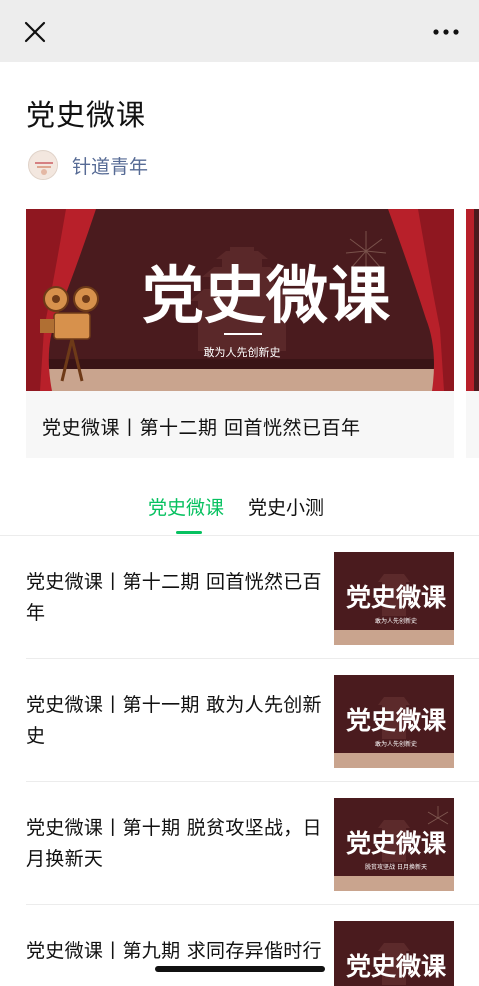 This screenshot has height=986, width=479. I want to click on tab-dangshi-weike: 党史微课, so click(186, 506).